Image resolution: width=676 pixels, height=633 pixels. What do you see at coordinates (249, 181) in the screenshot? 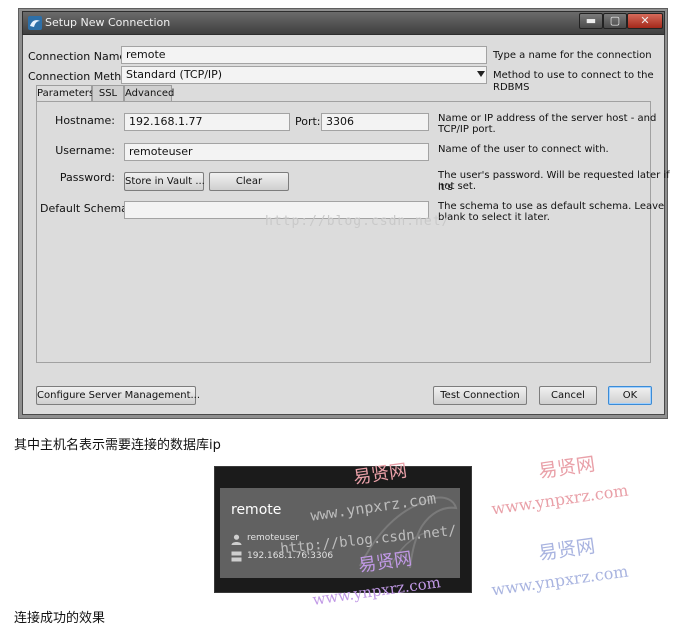
I see `clear-password-button: Clear` at bounding box center [249, 181].